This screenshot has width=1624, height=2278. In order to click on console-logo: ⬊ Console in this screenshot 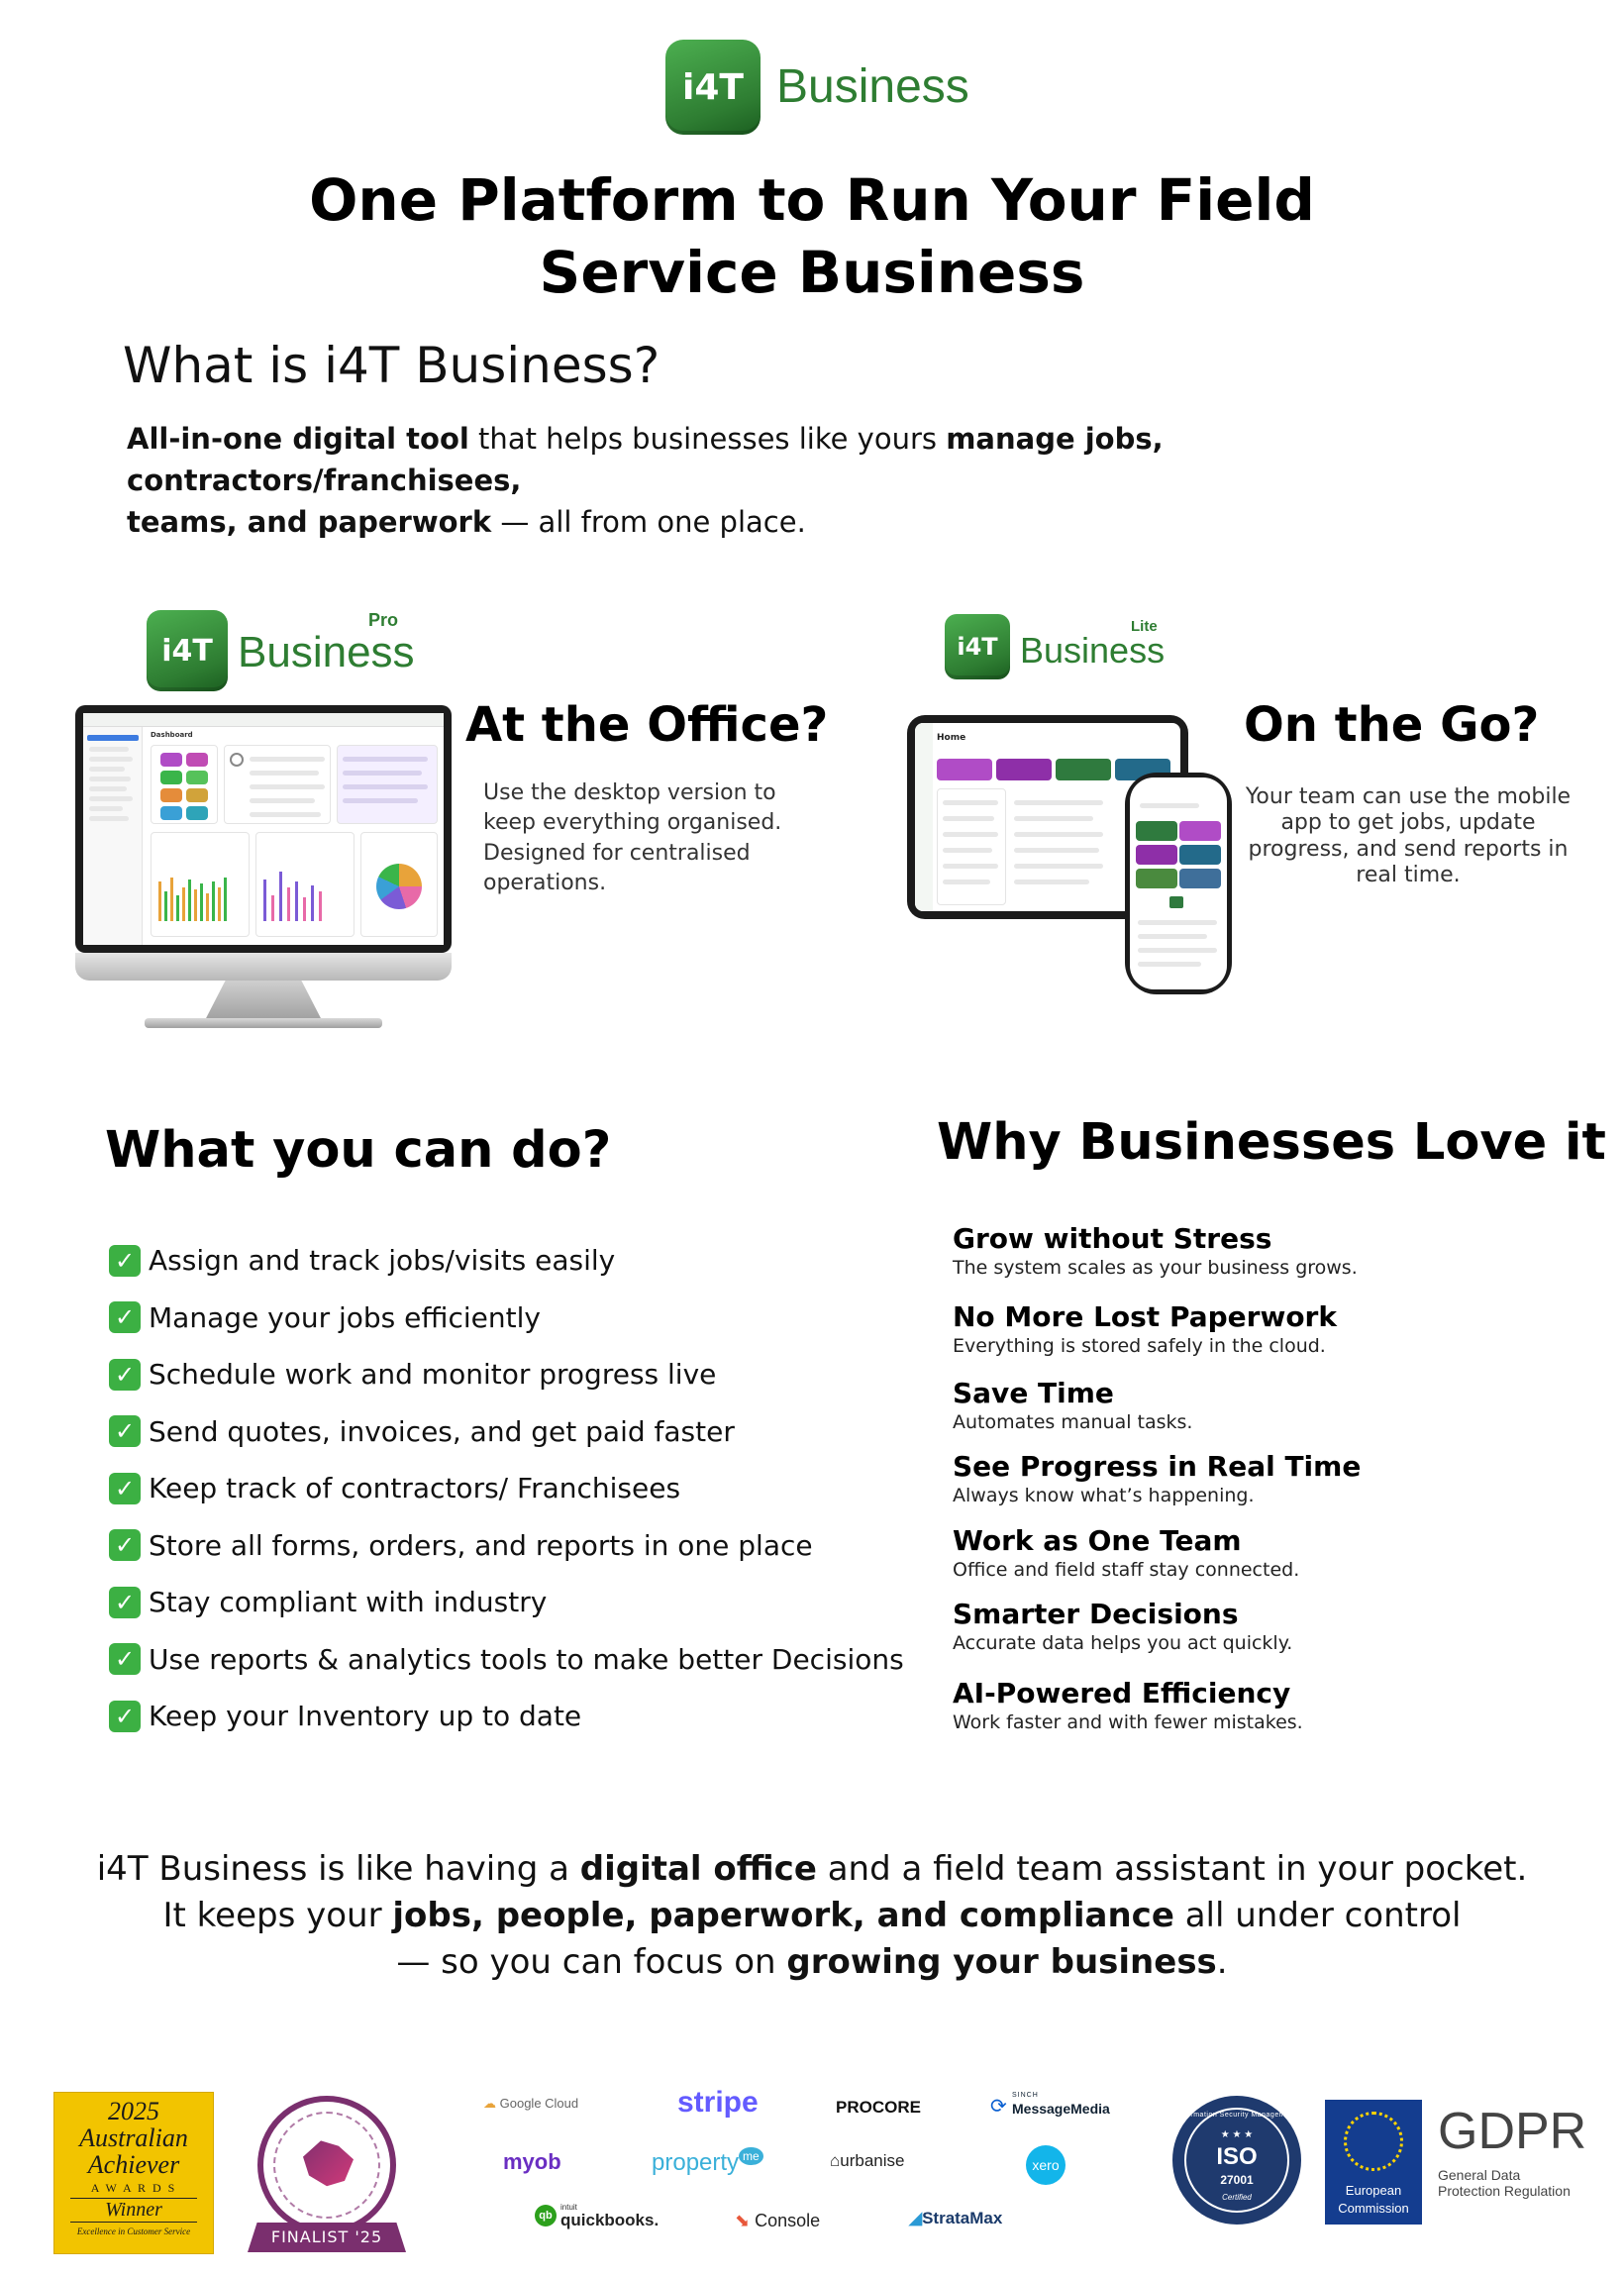, I will do `click(778, 2220)`.